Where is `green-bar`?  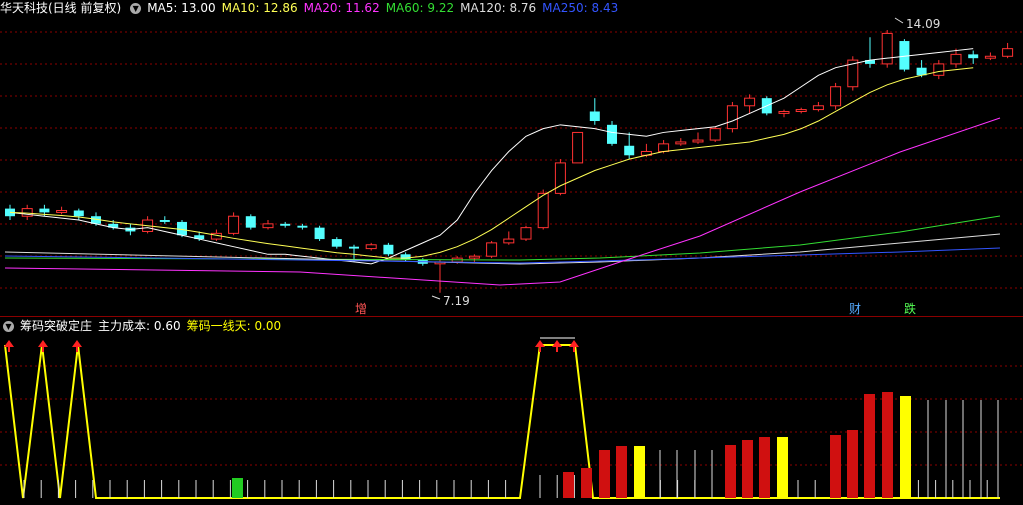 green-bar is located at coordinates (237, 488).